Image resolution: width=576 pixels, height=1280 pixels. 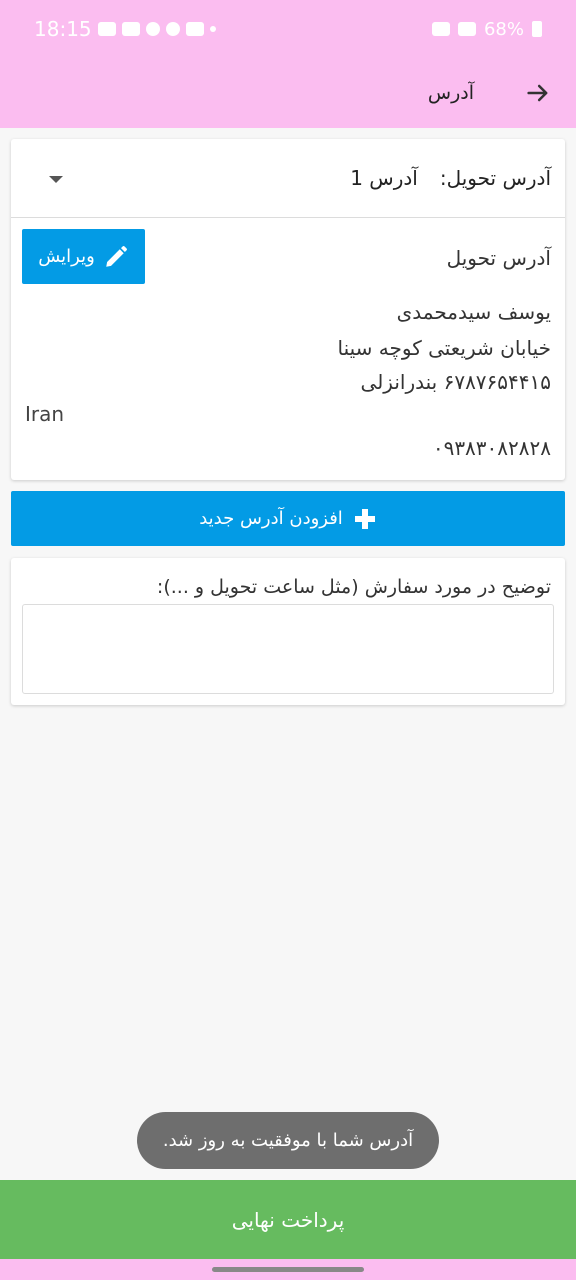 What do you see at coordinates (194, 29) in the screenshot?
I see `app-icon` at bounding box center [194, 29].